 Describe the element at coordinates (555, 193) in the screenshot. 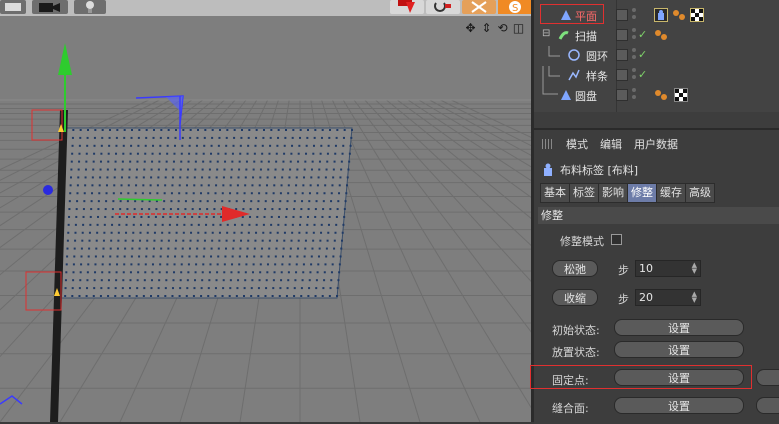

I see `tab-basic: 基本` at that location.